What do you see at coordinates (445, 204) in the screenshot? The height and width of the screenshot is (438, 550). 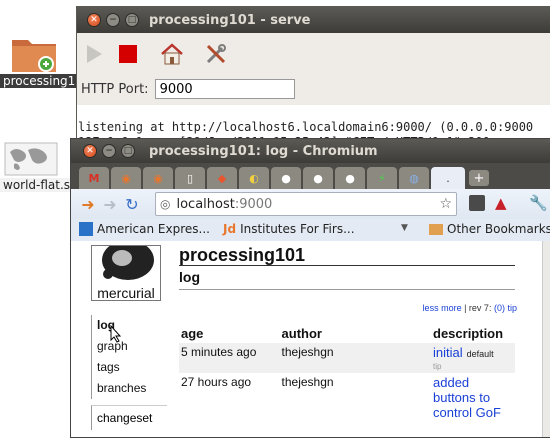 I see `star-icon: ☆` at bounding box center [445, 204].